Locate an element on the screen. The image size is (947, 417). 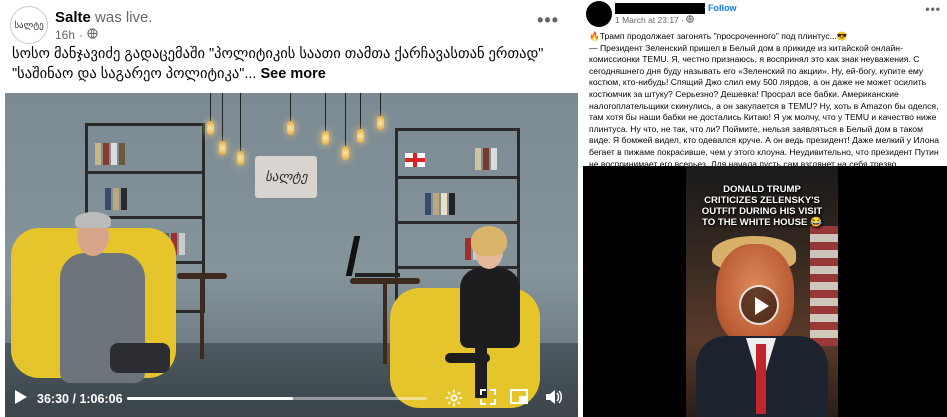
video-controls: 36:30 / 1:06:06 is located at coordinates (291, 400).